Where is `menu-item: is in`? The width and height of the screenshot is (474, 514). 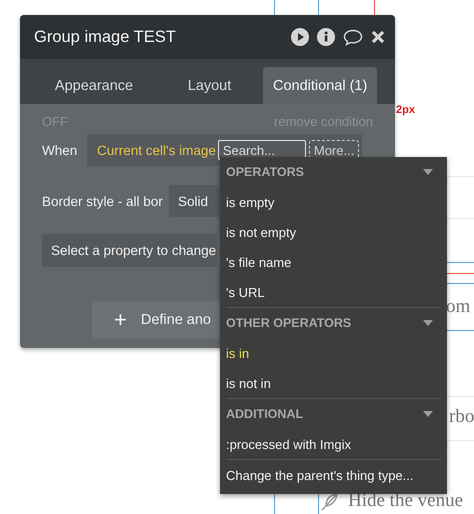
menu-item: is in is located at coordinates (333, 353).